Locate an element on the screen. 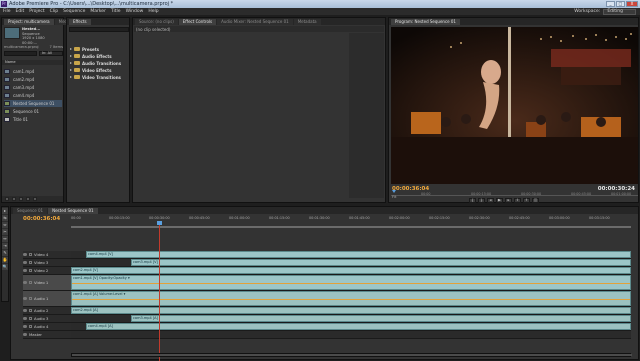 The height and width of the screenshot is (361, 640). tab-metadata: Metadata is located at coordinates (307, 22).